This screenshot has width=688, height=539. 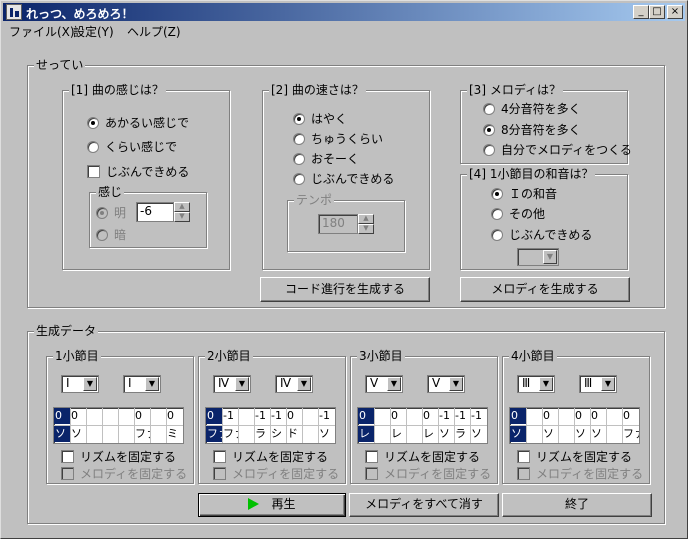 I want to click on measure-3-rhythm-lock: リズムを固定する, so click(x=422, y=457).